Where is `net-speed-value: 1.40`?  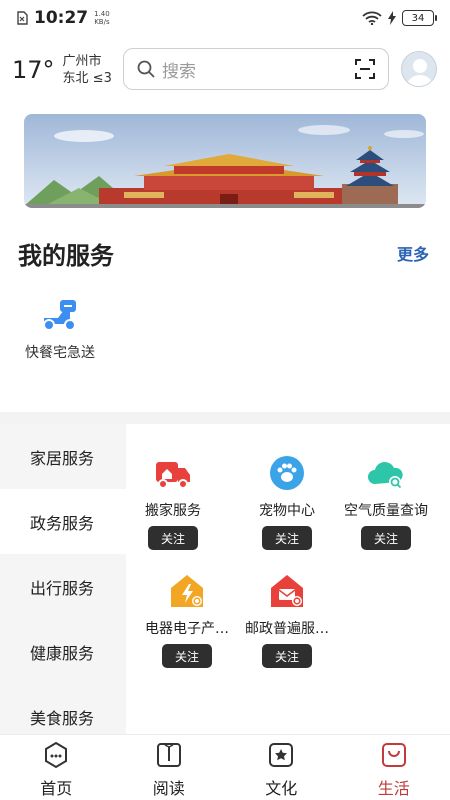
net-speed-value: 1.40 is located at coordinates (102, 14).